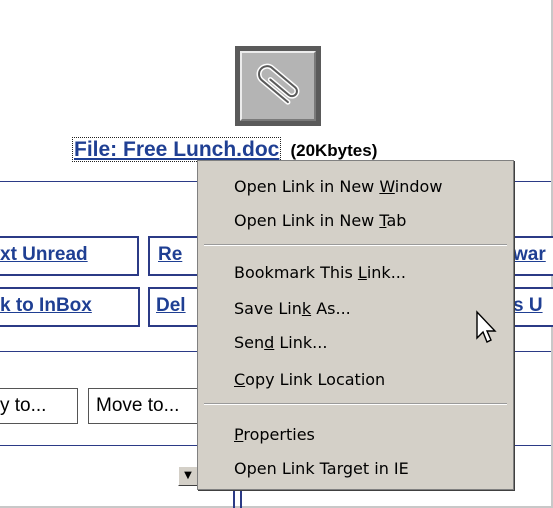 Image resolution: width=553 pixels, height=508 pixels. Describe the element at coordinates (321, 469) in the screenshot. I see `menu-item-open-in-ie: Open Link Target in IE` at that location.